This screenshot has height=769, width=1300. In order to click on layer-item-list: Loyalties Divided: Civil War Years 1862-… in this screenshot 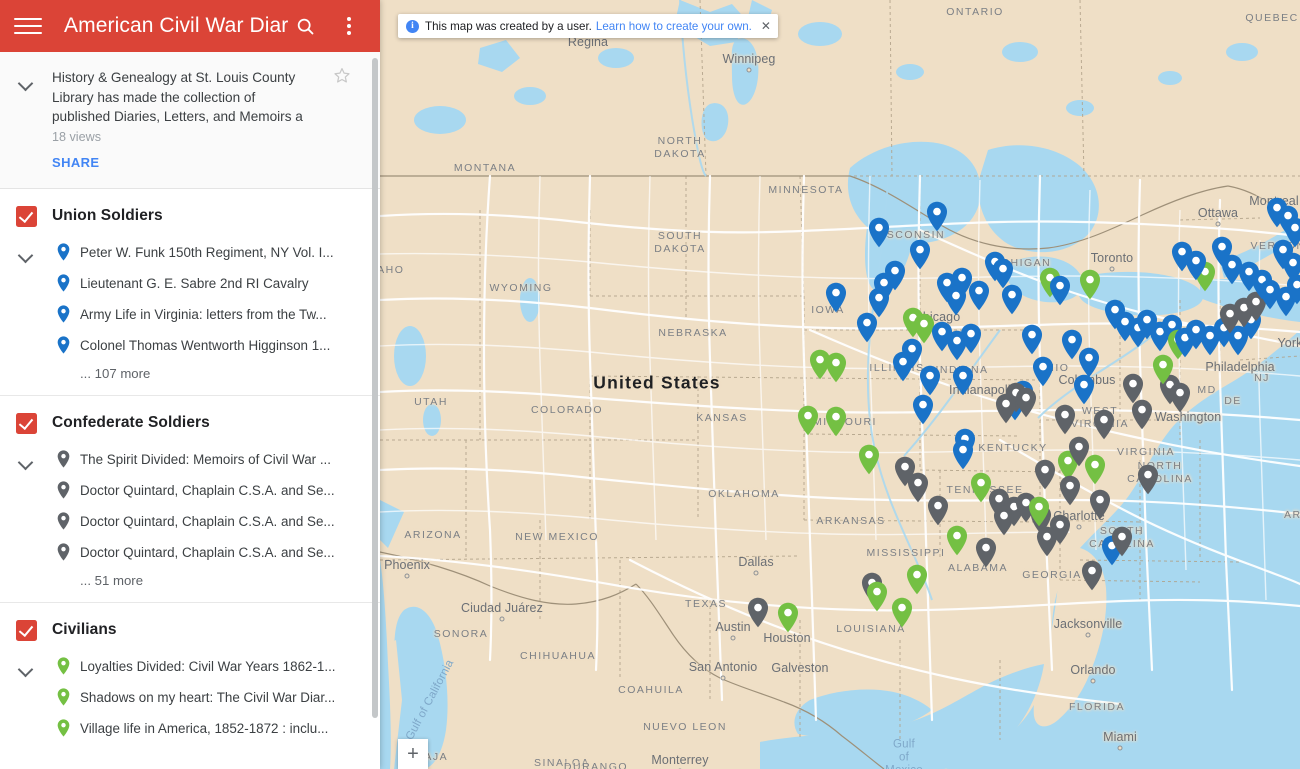, I will do `click(216, 697)`.